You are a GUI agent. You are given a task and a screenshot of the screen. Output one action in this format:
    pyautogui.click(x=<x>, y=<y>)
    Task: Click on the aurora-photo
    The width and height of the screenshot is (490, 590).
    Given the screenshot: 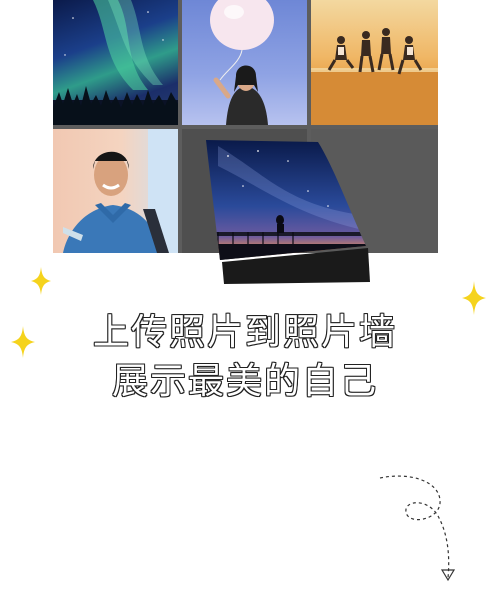 What is the action you would take?
    pyautogui.click(x=115, y=62)
    